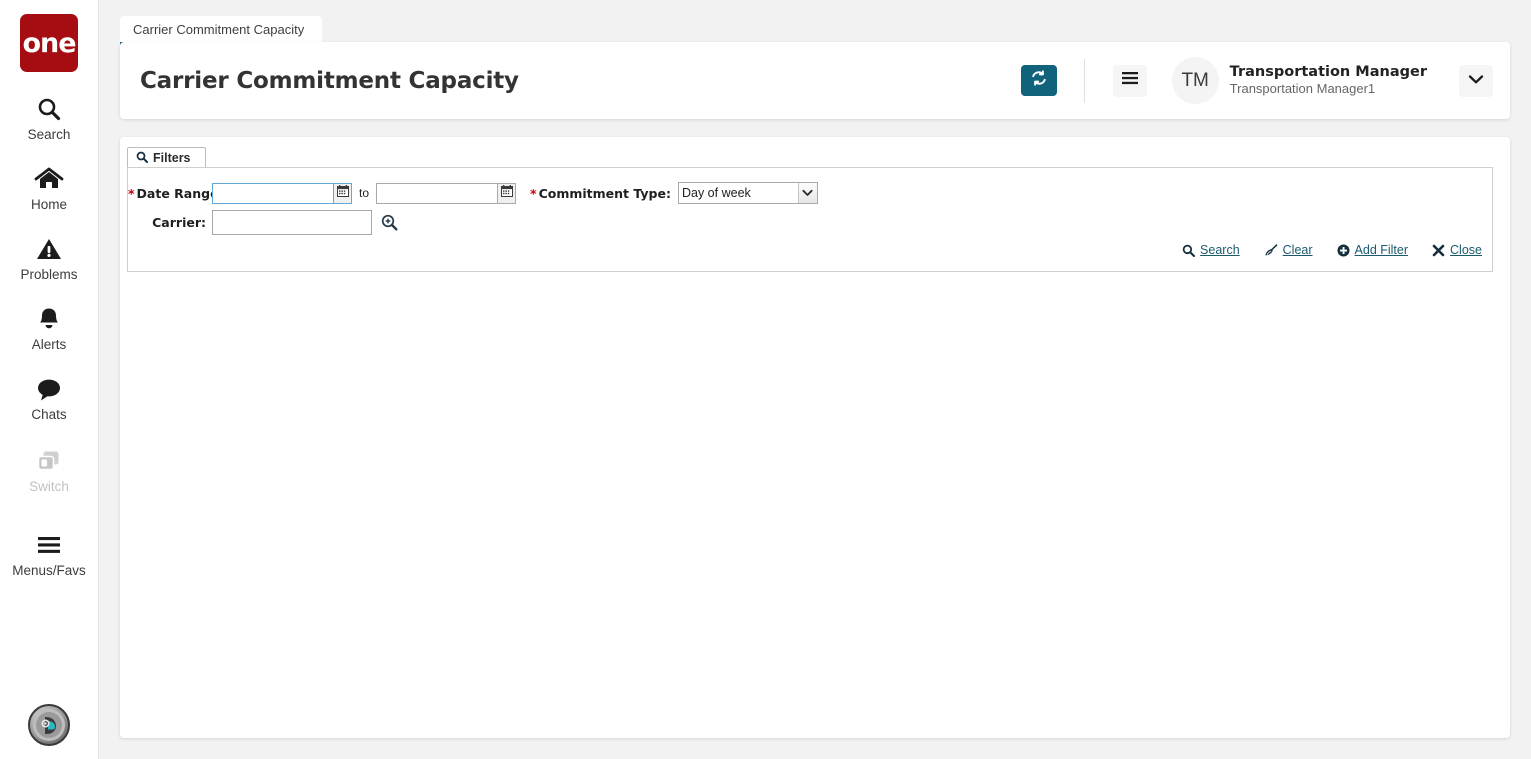  I want to click on tab-carrier-commitment-capacity: Carrier Commitment Capacity, so click(221, 30).